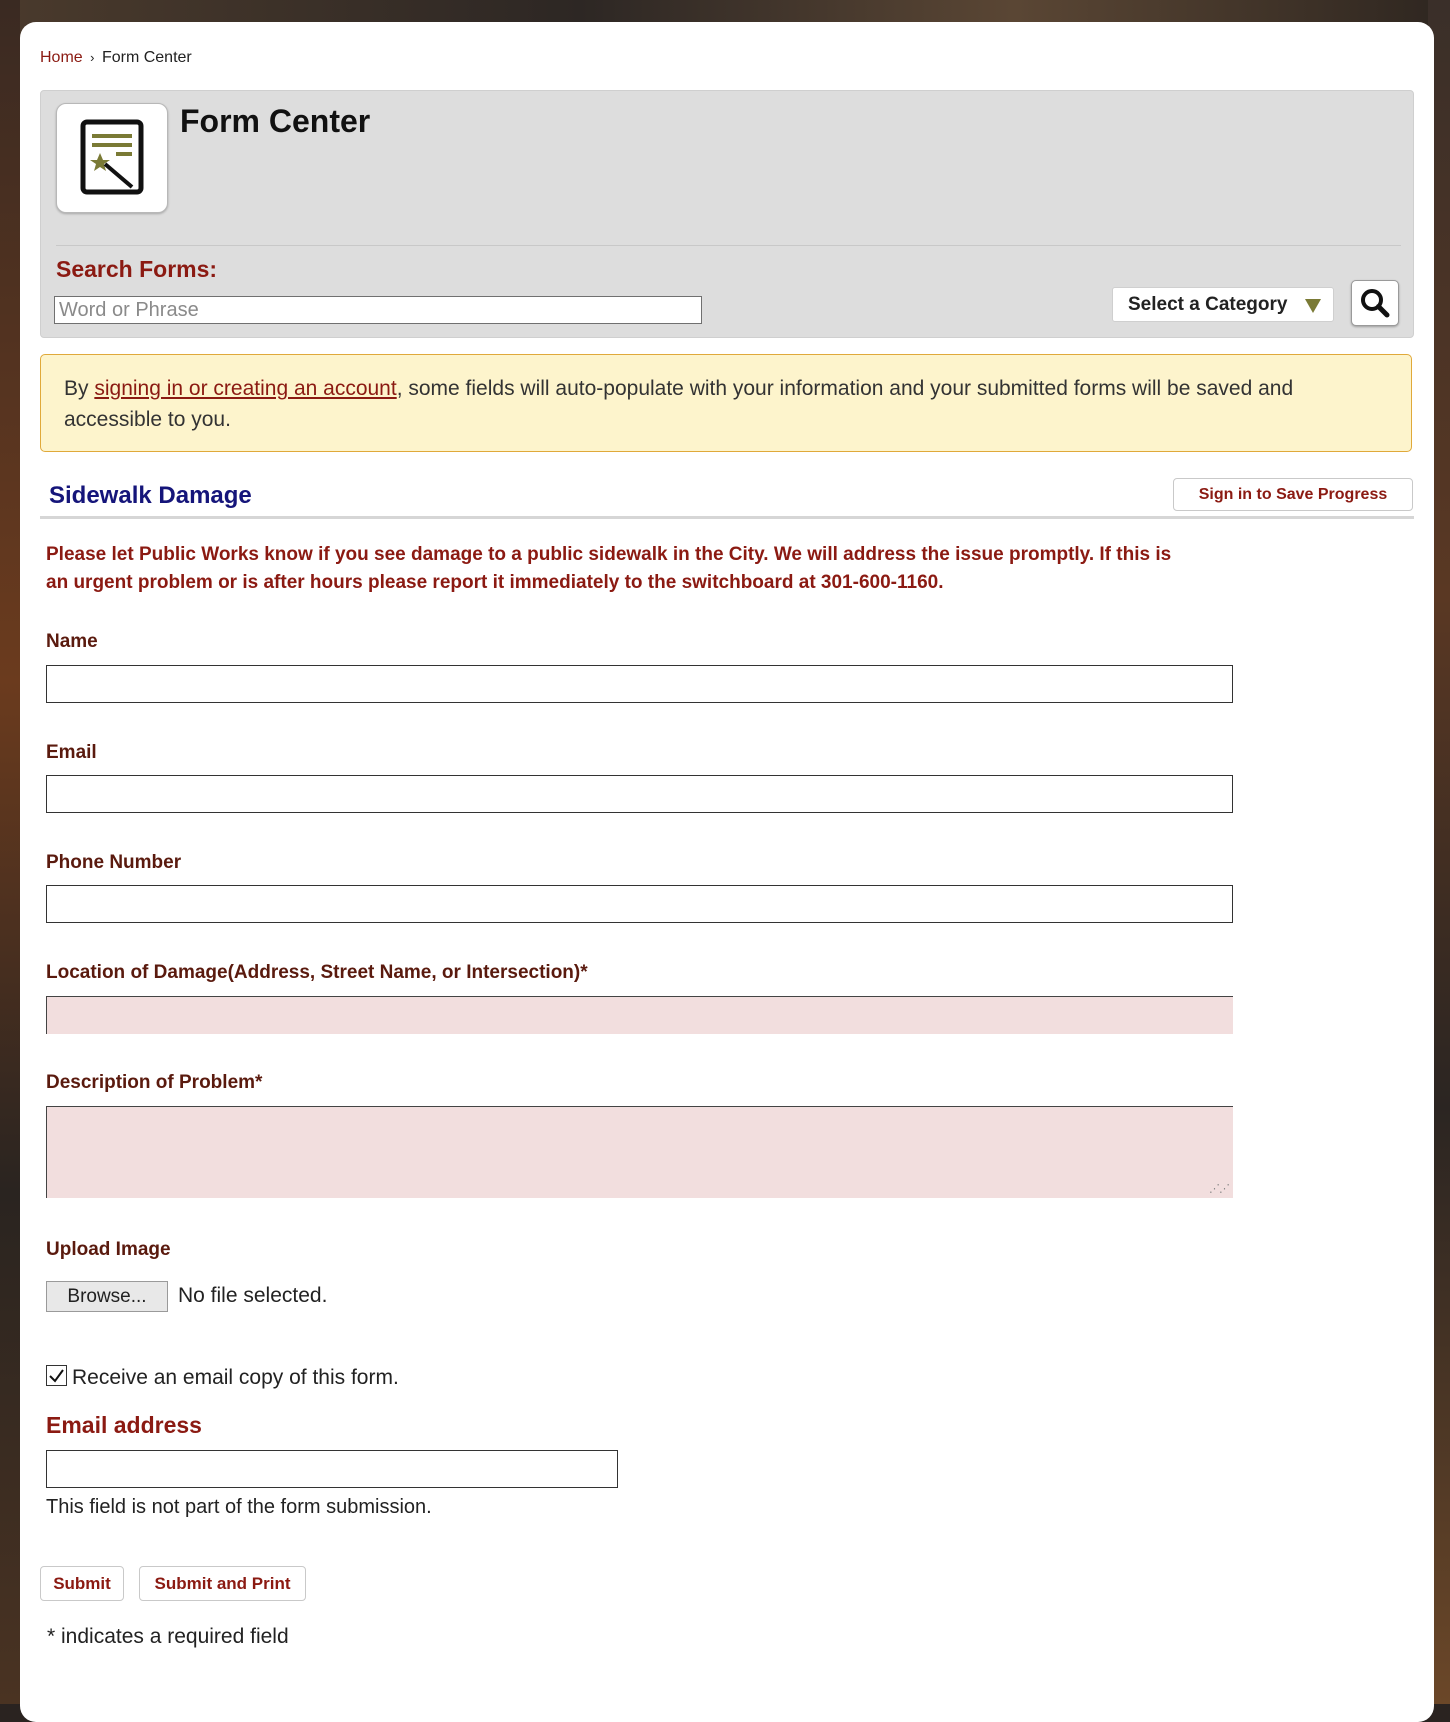 This screenshot has height=1722, width=1450. I want to click on category-select: Select a Category, so click(1223, 304).